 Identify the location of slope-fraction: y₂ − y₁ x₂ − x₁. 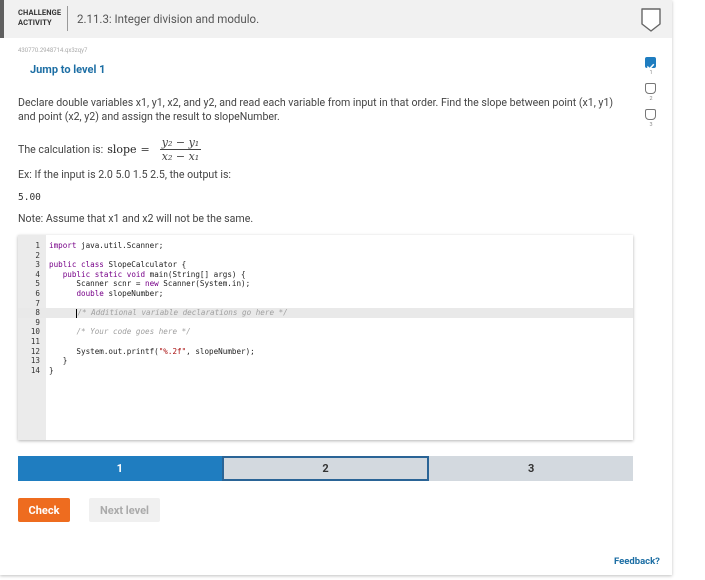
(180, 149).